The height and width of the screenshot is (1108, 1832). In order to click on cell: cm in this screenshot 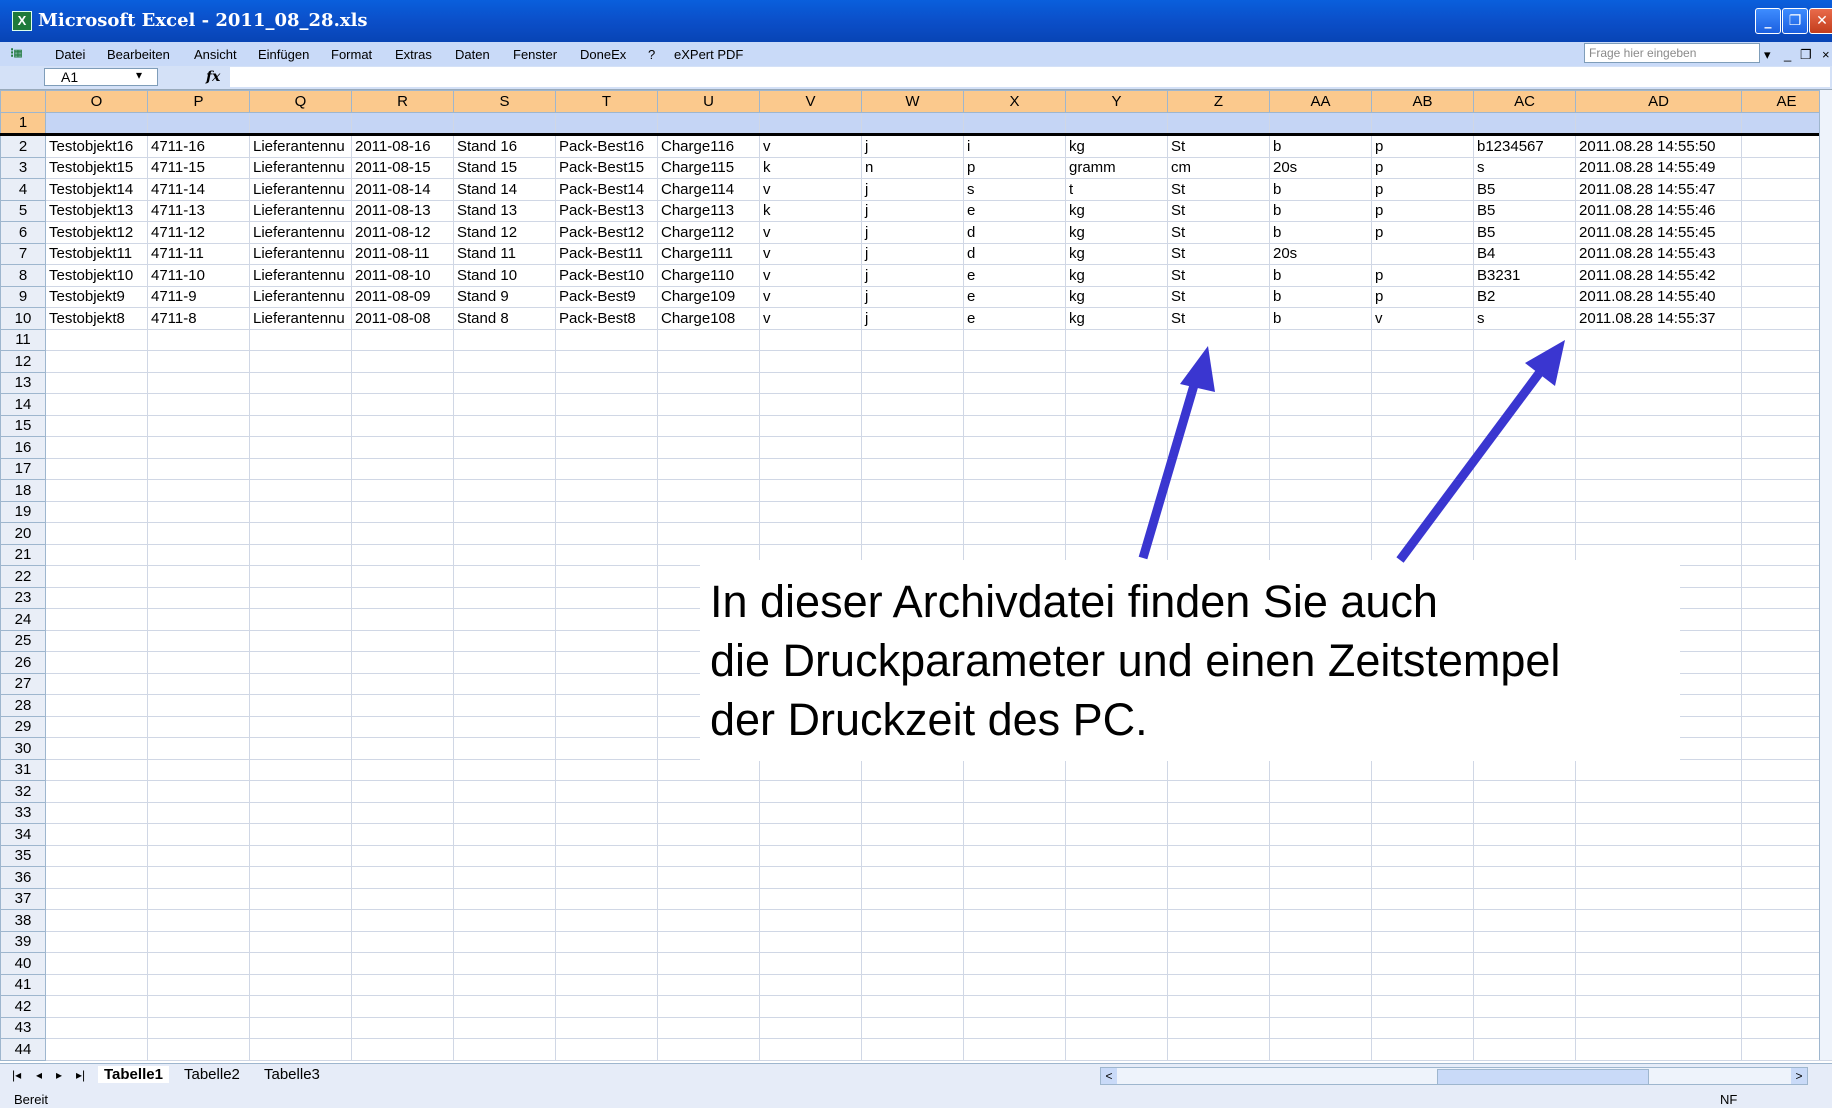, I will do `click(1218, 167)`.